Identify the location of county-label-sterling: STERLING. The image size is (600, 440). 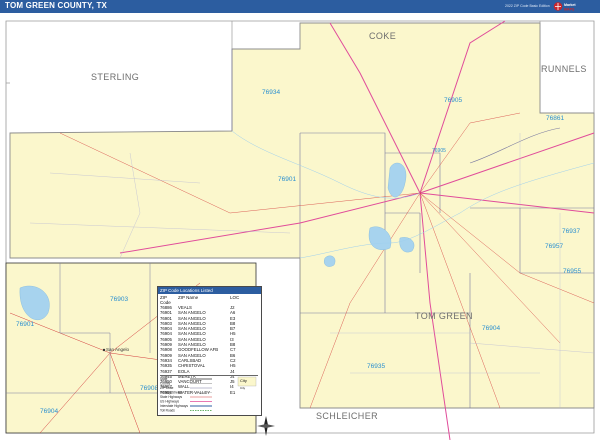
(115, 77).